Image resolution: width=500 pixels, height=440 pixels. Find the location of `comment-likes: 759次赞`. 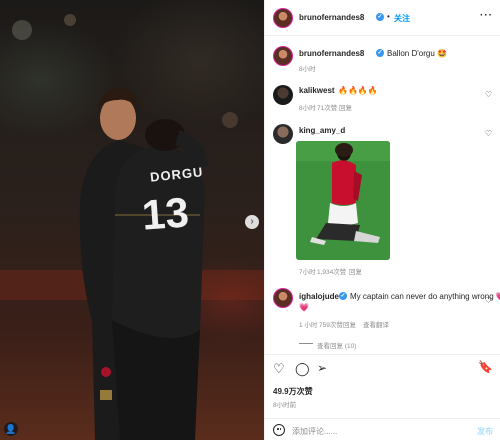

comment-likes: 759次赞 is located at coordinates (331, 324).